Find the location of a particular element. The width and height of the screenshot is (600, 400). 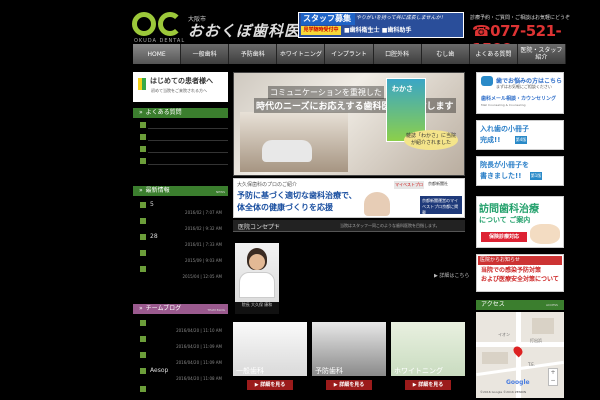

nav-general-dentistry: 一般歯科 is located at coordinates (205, 54).